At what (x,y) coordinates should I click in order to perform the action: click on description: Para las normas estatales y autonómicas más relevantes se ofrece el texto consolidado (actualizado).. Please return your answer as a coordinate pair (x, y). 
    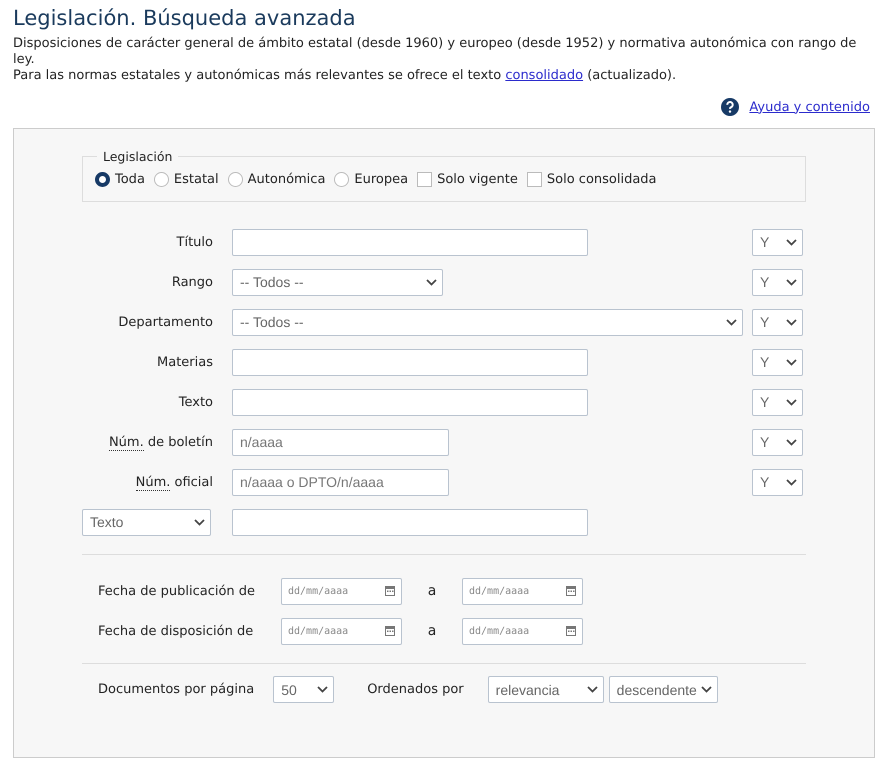
    Looking at the image, I should click on (345, 76).